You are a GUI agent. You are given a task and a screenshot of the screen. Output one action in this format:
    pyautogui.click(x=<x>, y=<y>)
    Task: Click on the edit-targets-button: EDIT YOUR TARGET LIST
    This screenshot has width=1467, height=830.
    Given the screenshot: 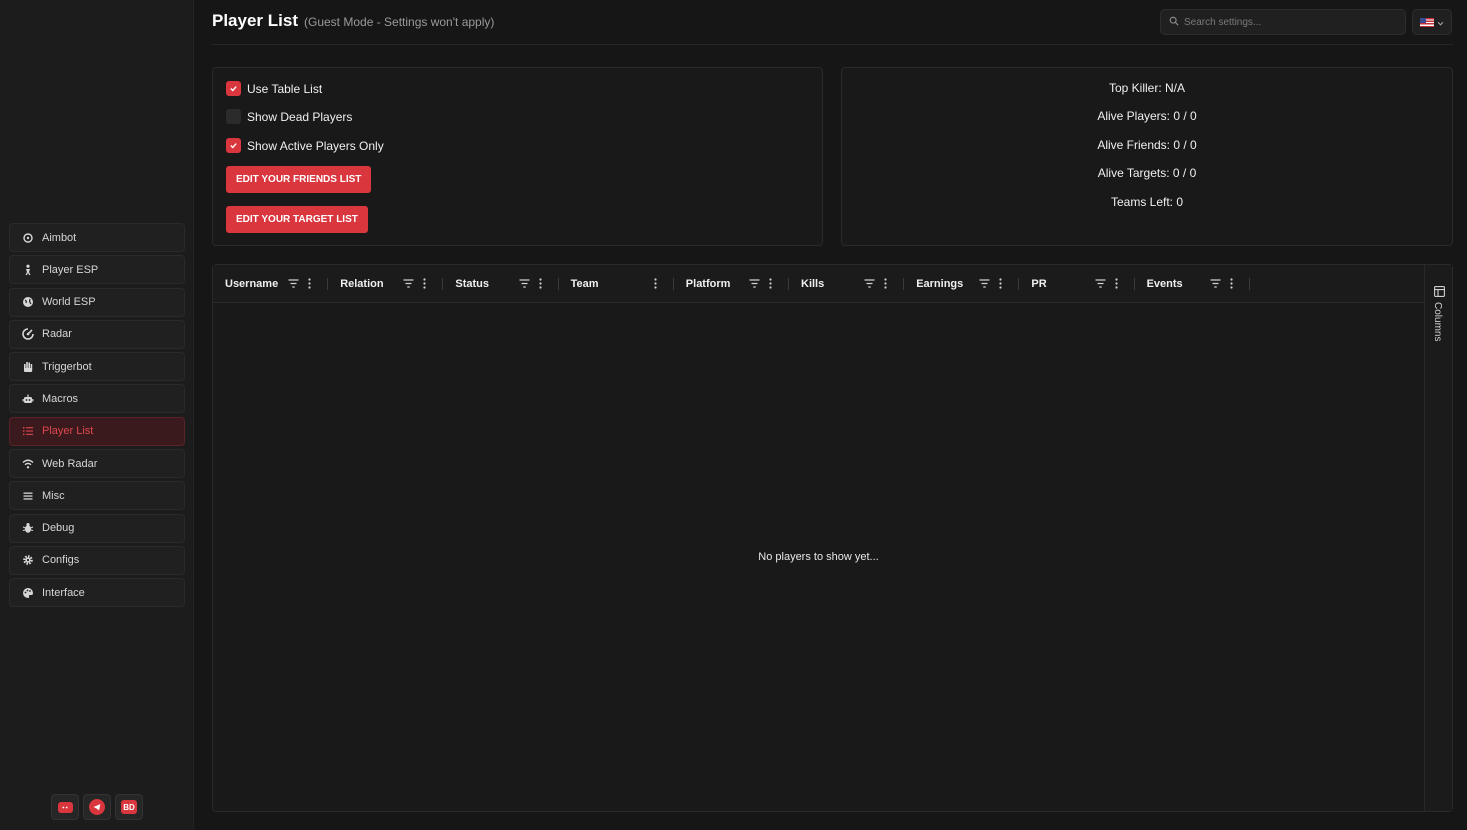 What is the action you would take?
    pyautogui.click(x=297, y=219)
    